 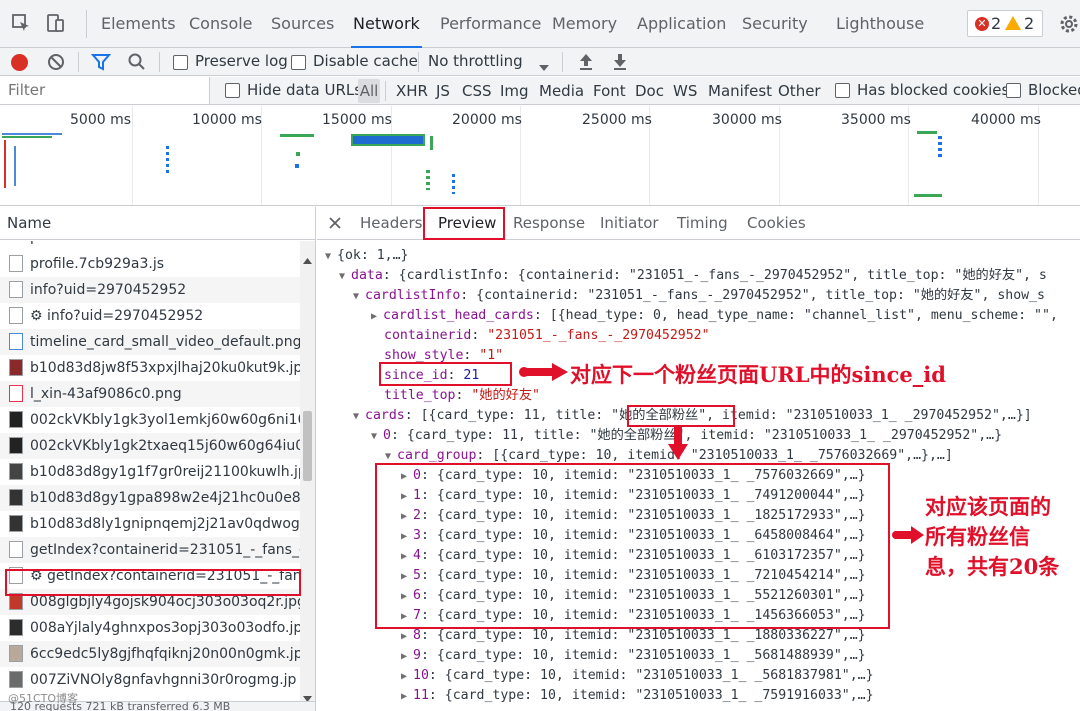 I want to click on expanded-triangle-icon: ▼, so click(x=342, y=276).